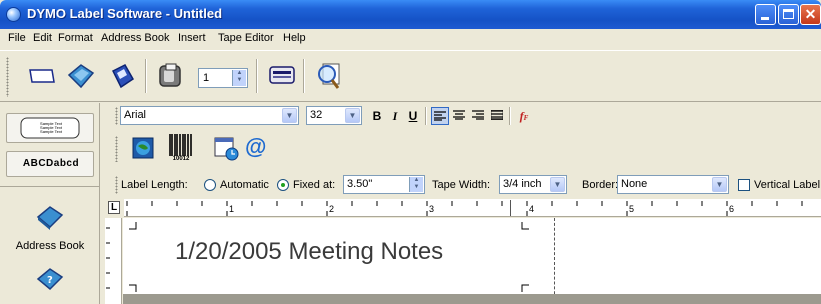 Image resolution: width=821 pixels, height=304 pixels. I want to click on tab-stop-selector: L, so click(114, 207).